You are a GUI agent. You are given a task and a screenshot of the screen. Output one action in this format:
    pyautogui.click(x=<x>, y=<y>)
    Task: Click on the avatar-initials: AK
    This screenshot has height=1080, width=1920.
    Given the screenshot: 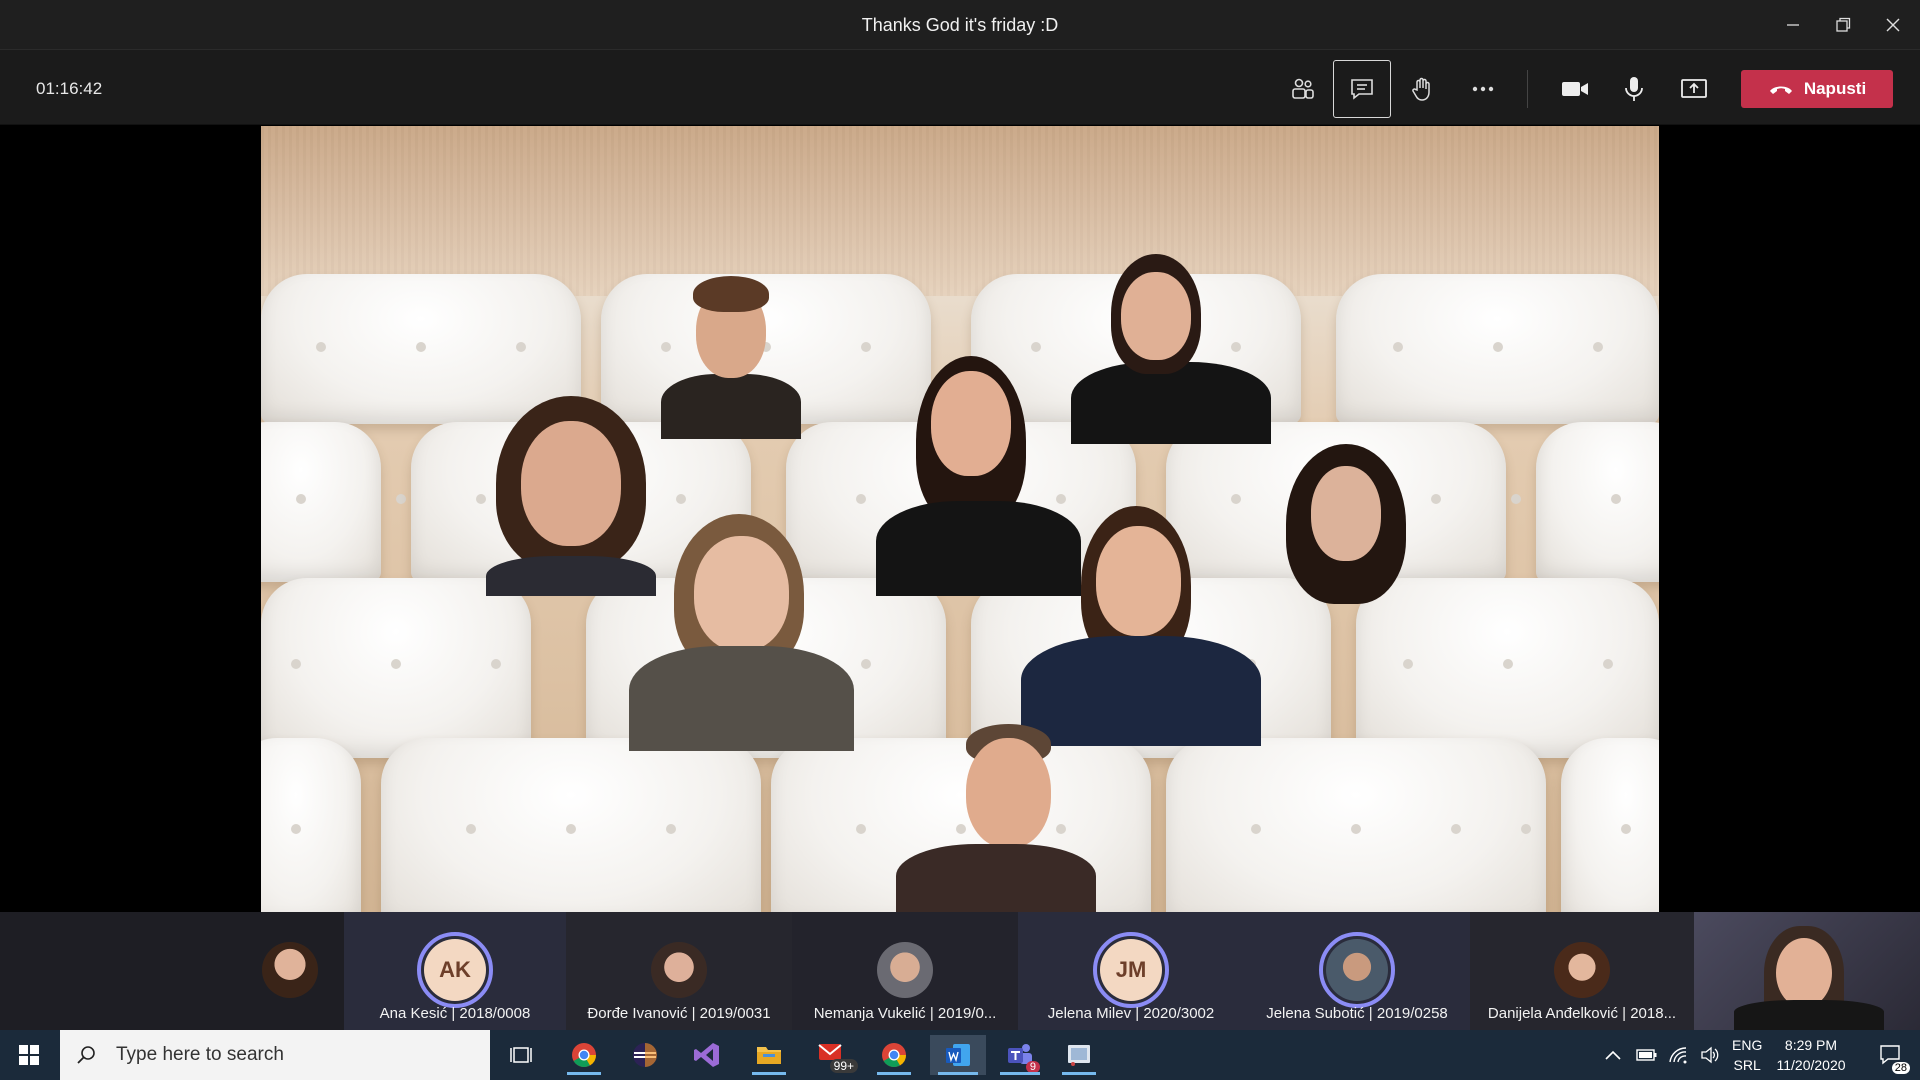 What is the action you would take?
    pyautogui.click(x=455, y=970)
    